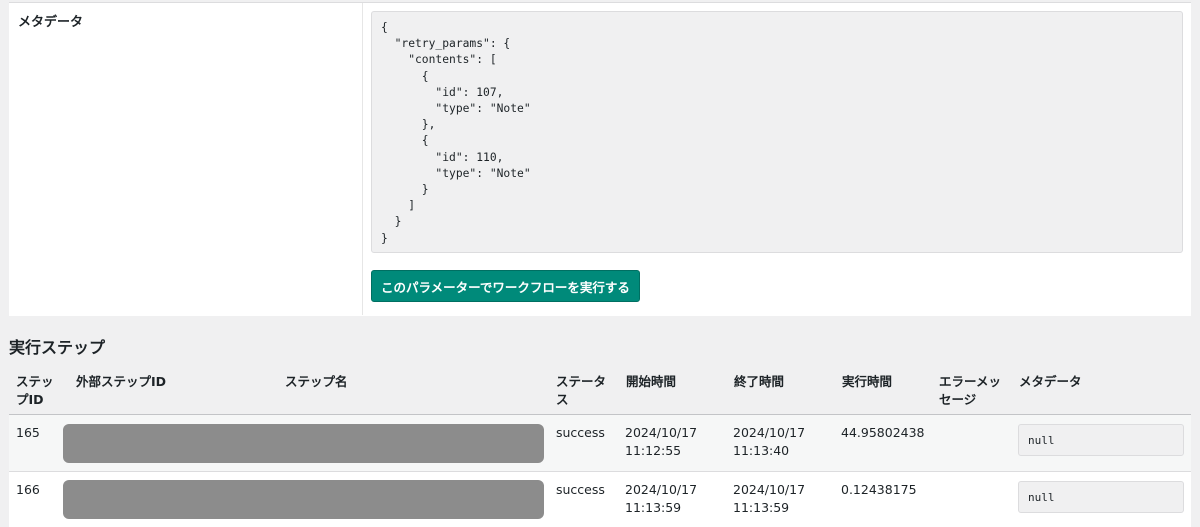 This screenshot has height=527, width=1200. I want to click on steps-heading: 実行ステップ, so click(57, 347).